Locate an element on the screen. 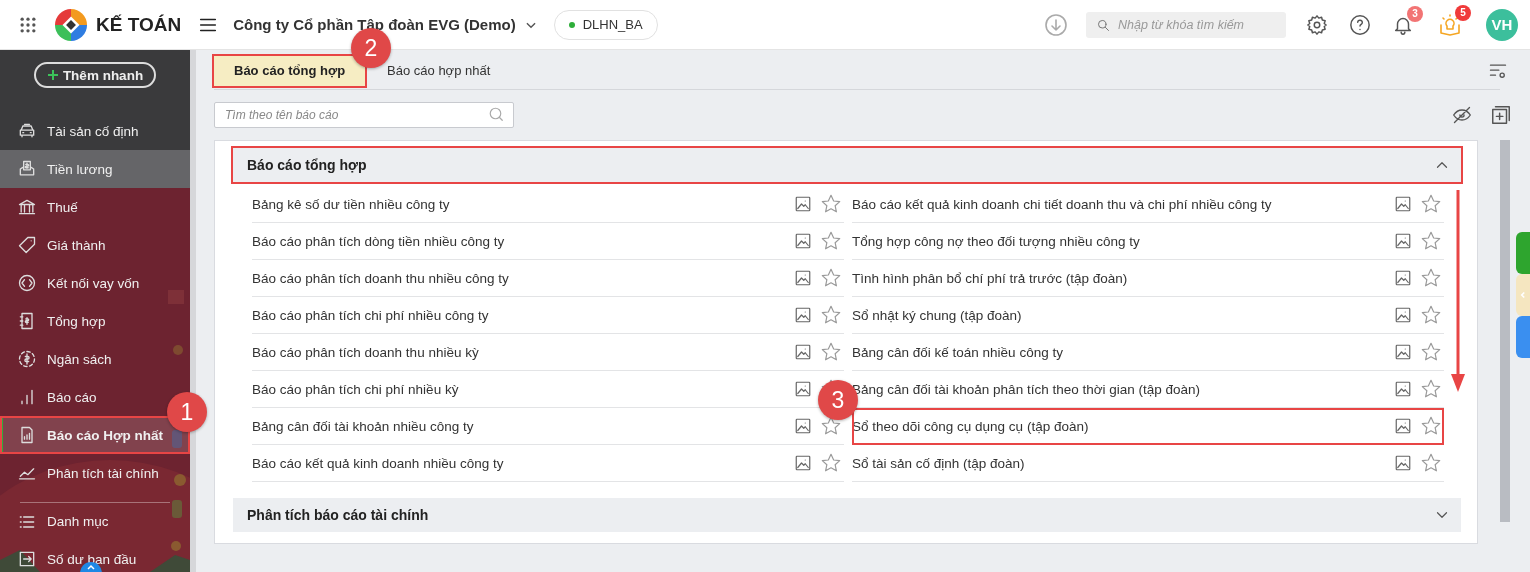 The image size is (1530, 572). app-name: KẾ TOÁN is located at coordinates (139, 24).